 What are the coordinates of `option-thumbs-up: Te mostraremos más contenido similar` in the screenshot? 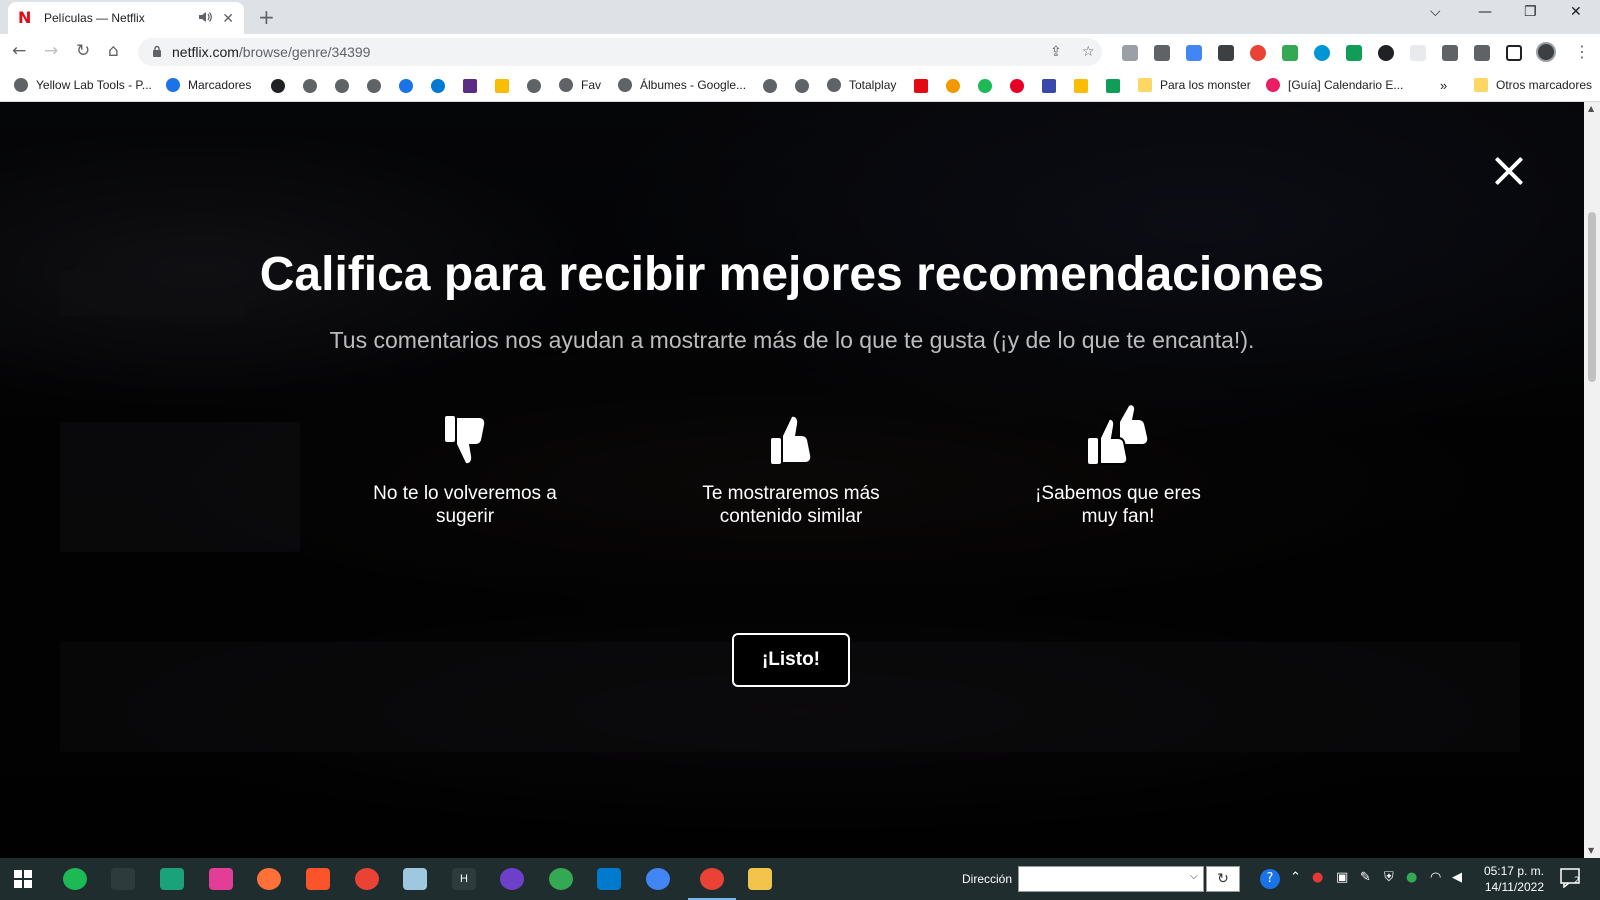 It's located at (791, 465).